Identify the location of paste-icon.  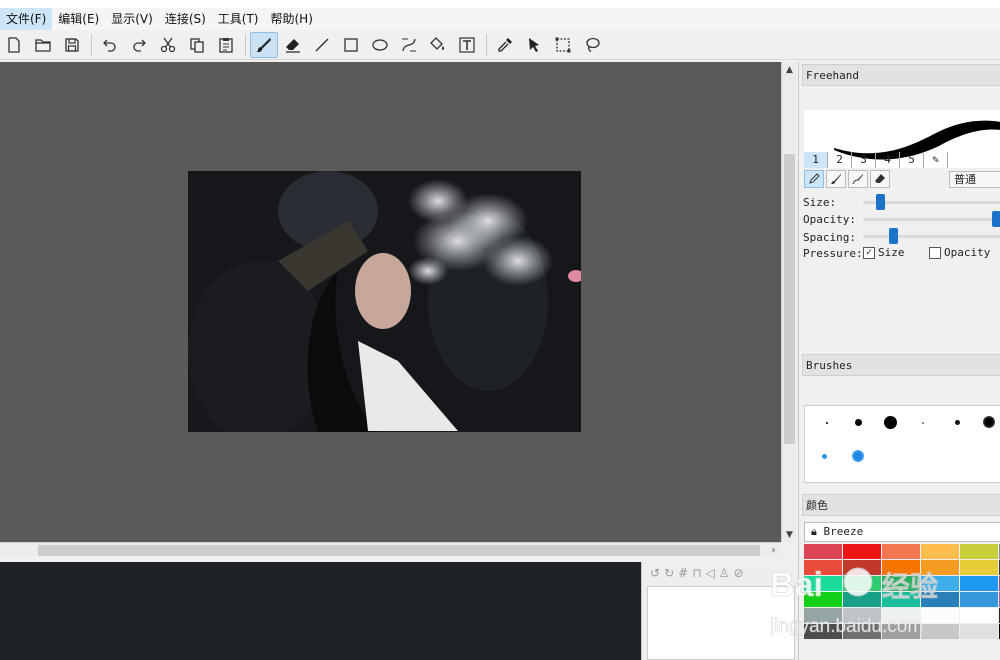
(226, 45).